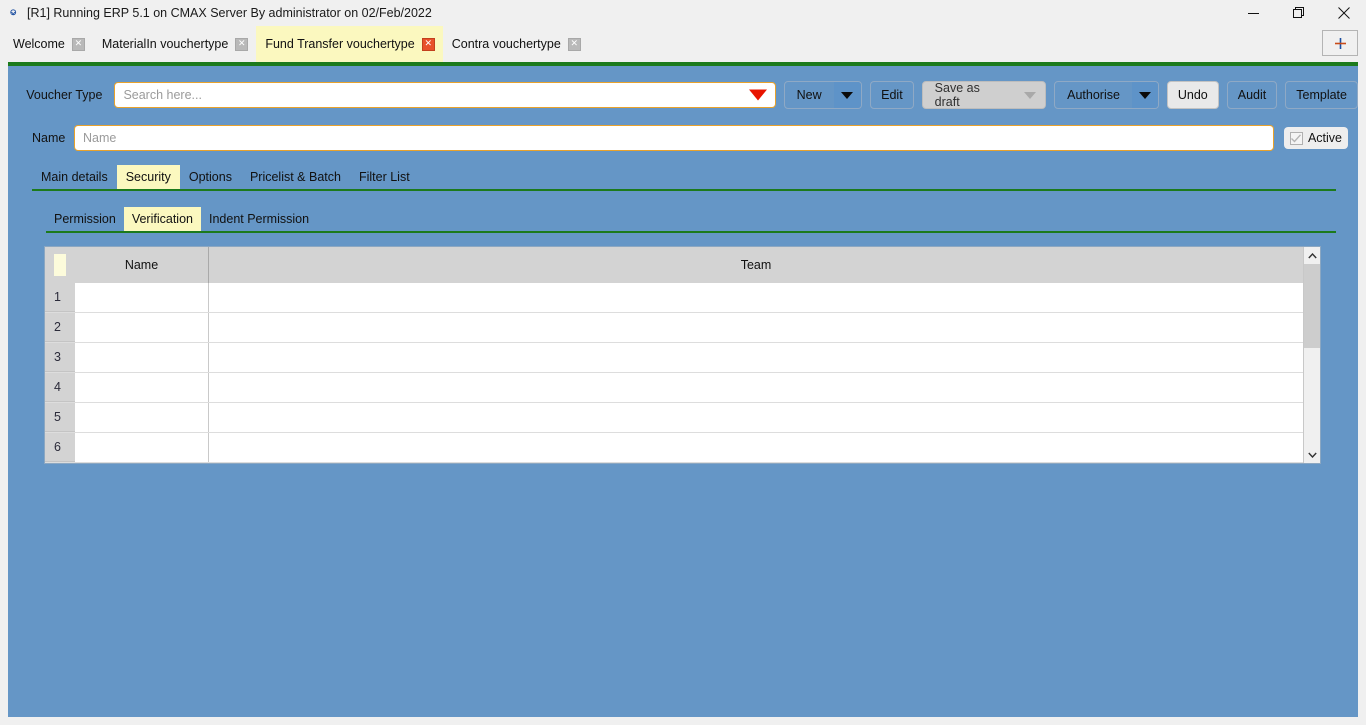  Describe the element at coordinates (1343, 13) in the screenshot. I see `close-button` at that location.